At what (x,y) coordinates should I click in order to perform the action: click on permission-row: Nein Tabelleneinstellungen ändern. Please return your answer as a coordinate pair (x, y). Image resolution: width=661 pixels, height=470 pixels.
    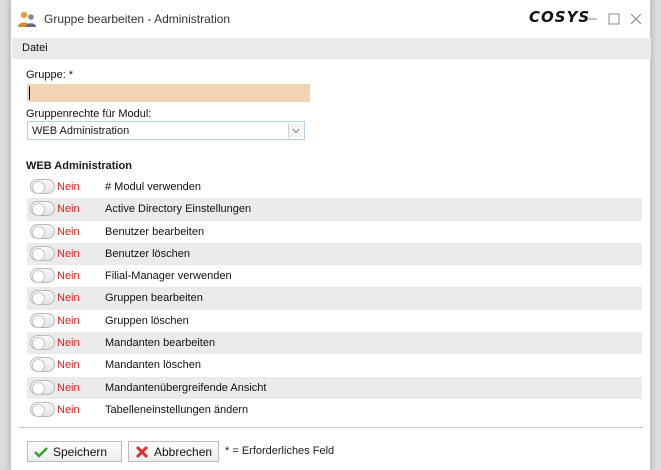
    Looking at the image, I should click on (334, 410).